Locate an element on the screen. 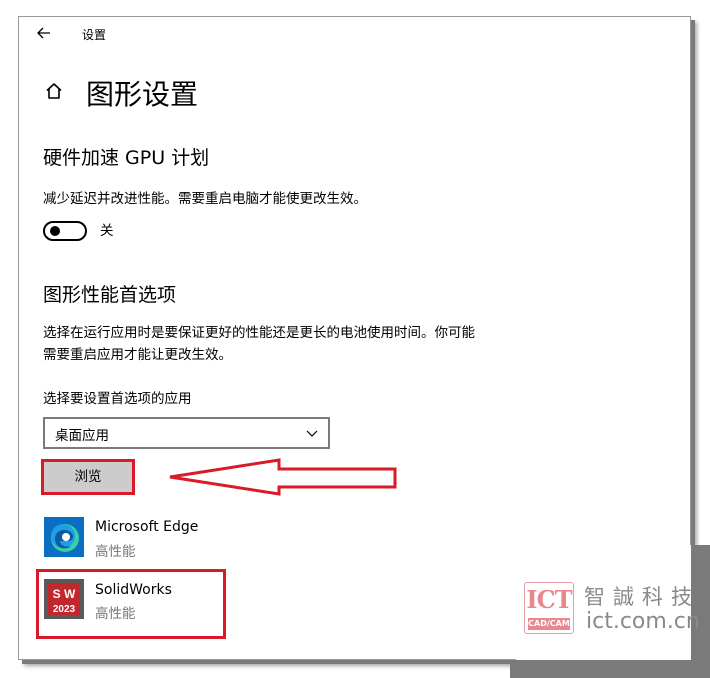  page-title: 图形设置 is located at coordinates (142, 94).